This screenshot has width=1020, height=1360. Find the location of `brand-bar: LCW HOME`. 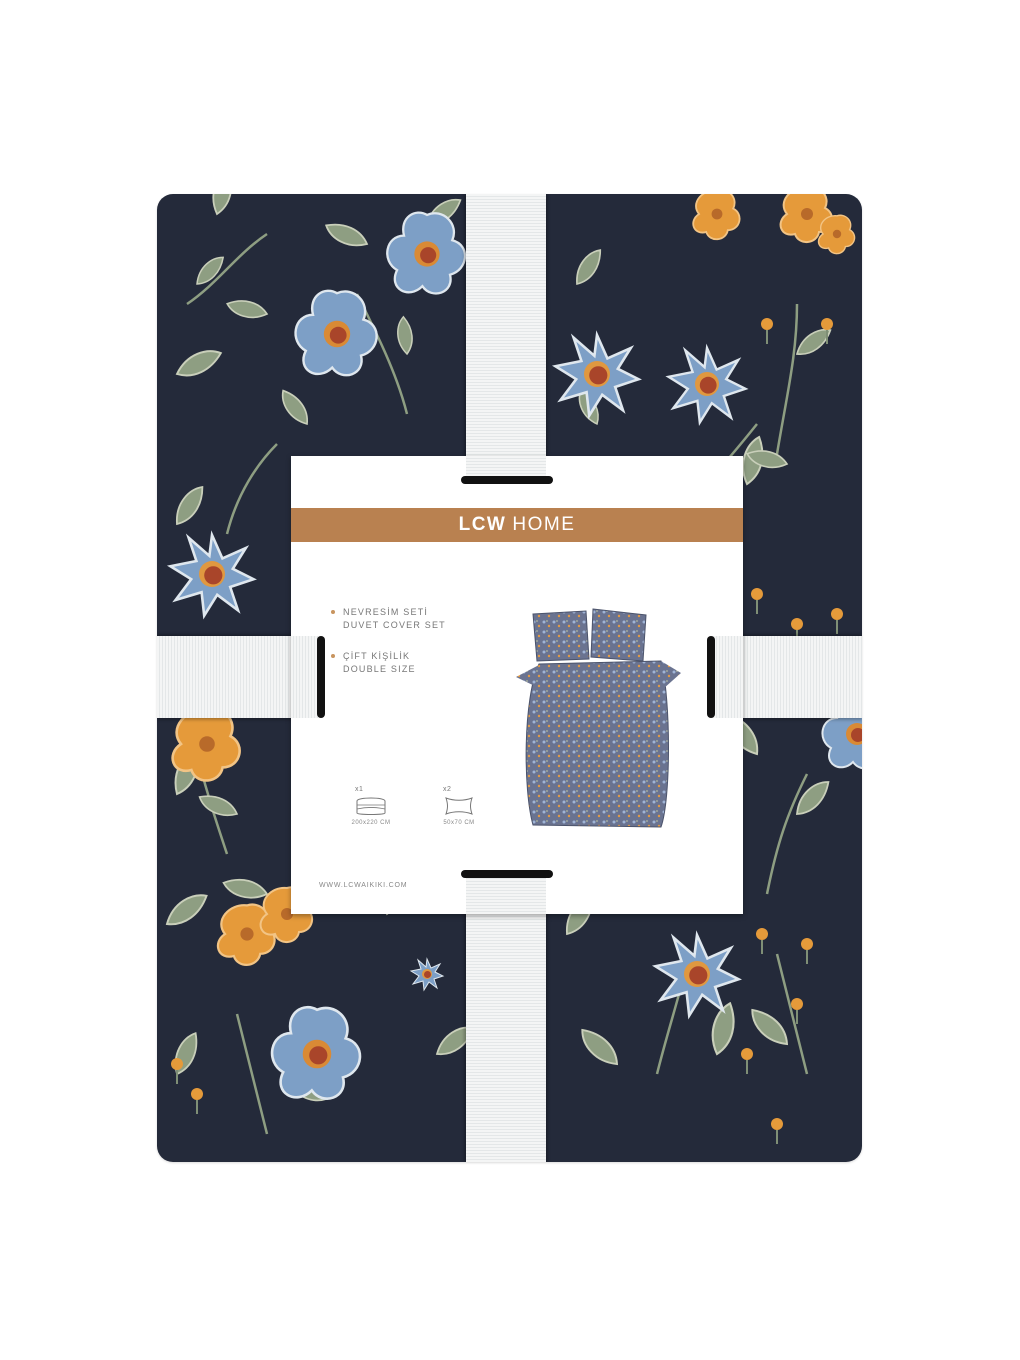

brand-bar: LCW HOME is located at coordinates (517, 525).